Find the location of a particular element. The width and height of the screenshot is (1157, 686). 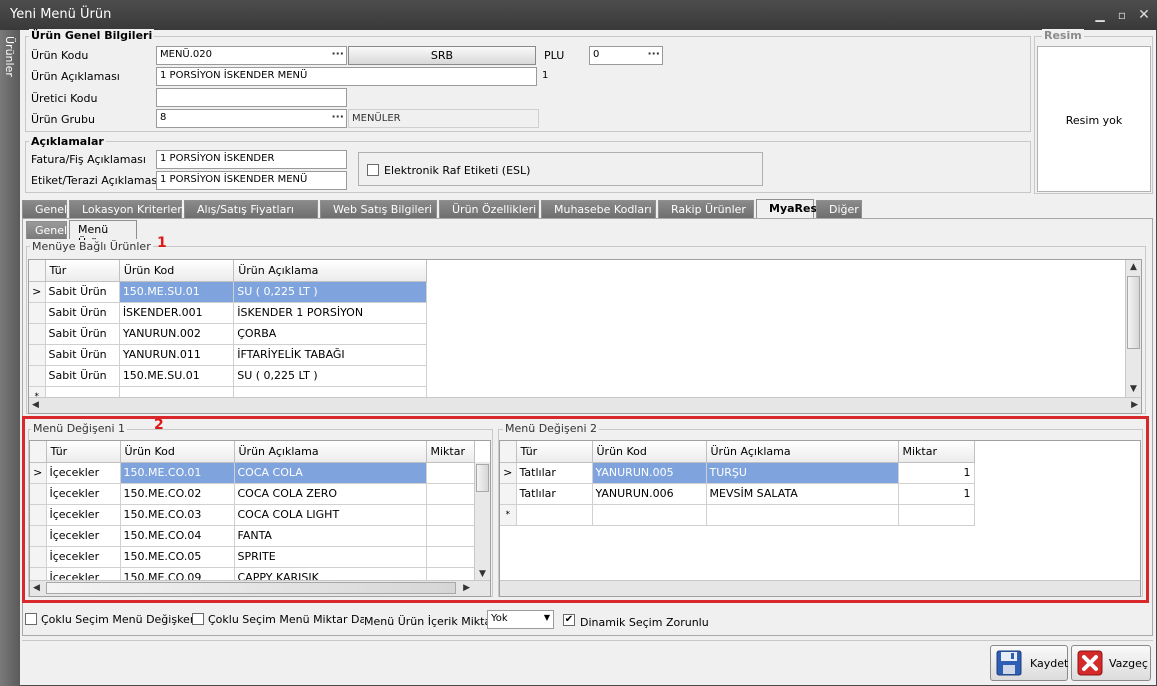

cell-aciklama: İSKENDER 1 PORSİYON is located at coordinates (330, 313).